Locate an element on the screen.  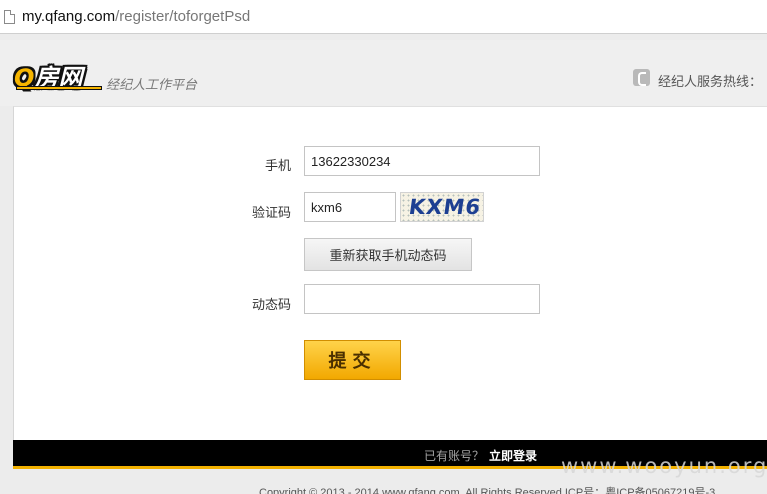
phone-icon is located at coordinates (641, 77).